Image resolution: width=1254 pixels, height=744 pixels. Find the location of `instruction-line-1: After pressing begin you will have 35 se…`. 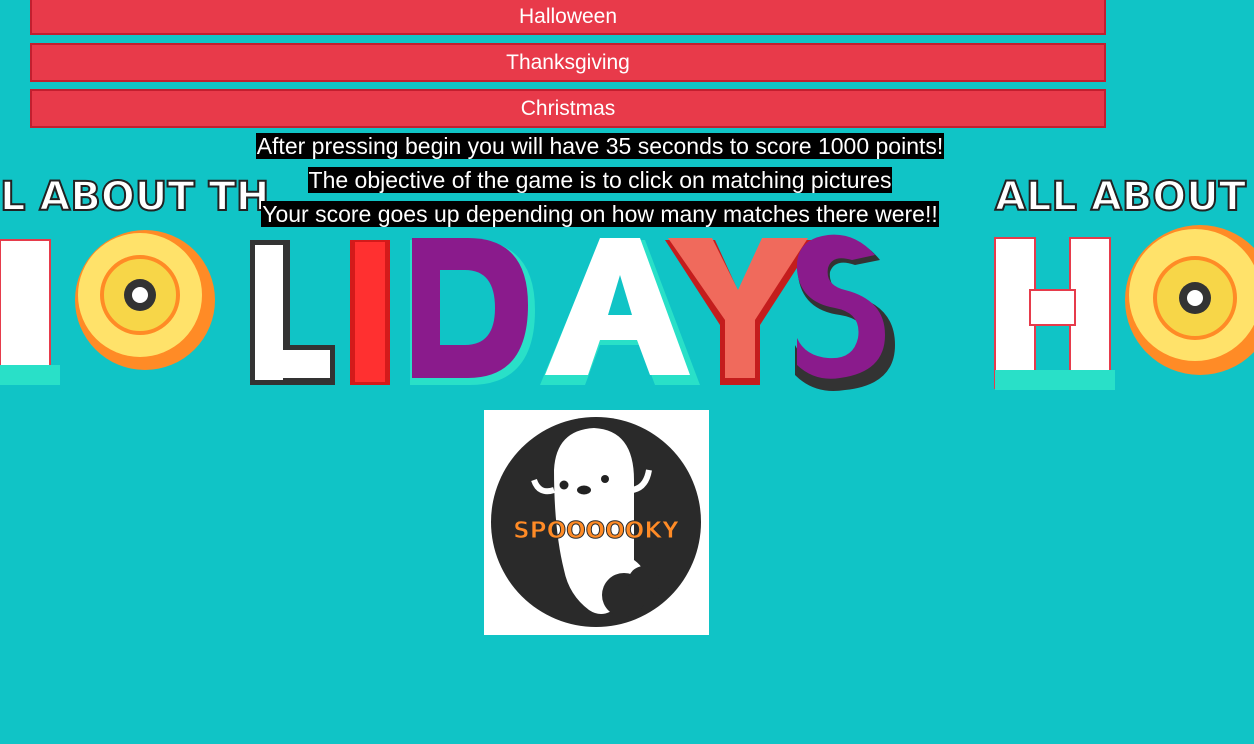

instruction-line-1: After pressing begin you will have 35 se… is located at coordinates (600, 146).